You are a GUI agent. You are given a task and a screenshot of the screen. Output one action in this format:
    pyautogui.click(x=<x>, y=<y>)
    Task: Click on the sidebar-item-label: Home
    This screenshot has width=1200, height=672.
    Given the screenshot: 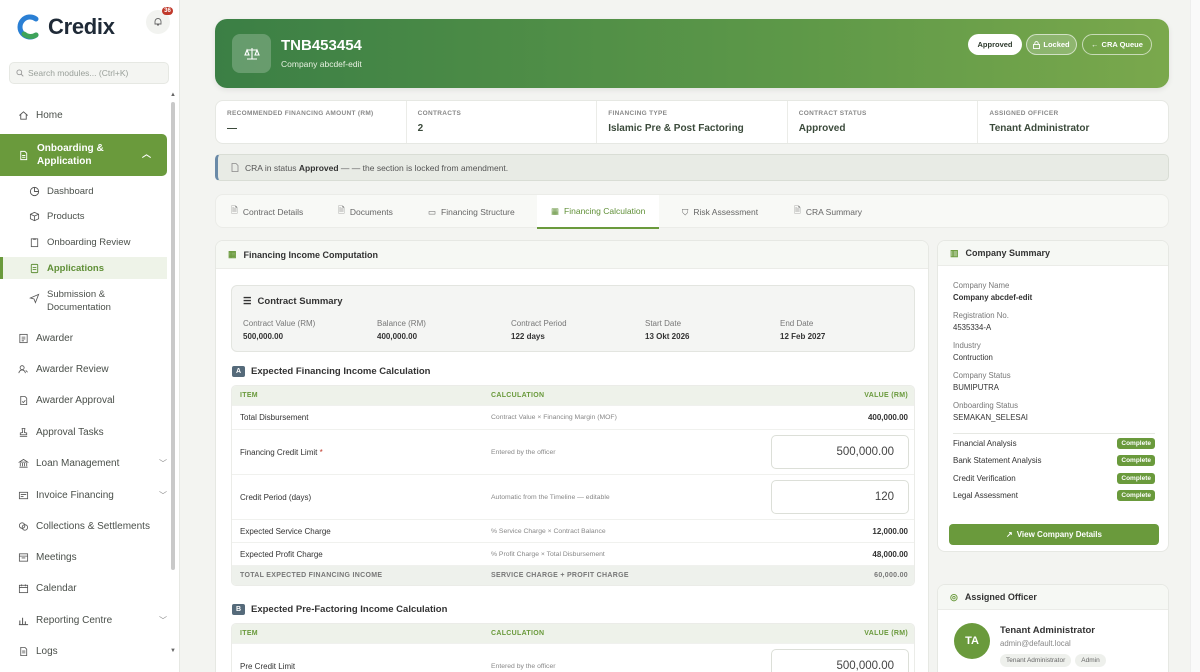 What is the action you would take?
    pyautogui.click(x=49, y=115)
    